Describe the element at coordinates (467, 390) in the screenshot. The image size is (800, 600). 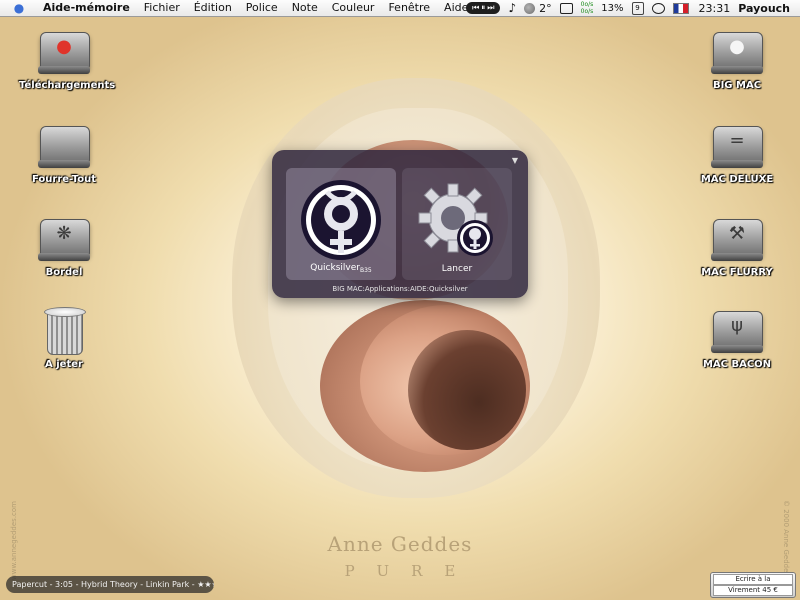
I see `wallpaper-baby-hair` at that location.